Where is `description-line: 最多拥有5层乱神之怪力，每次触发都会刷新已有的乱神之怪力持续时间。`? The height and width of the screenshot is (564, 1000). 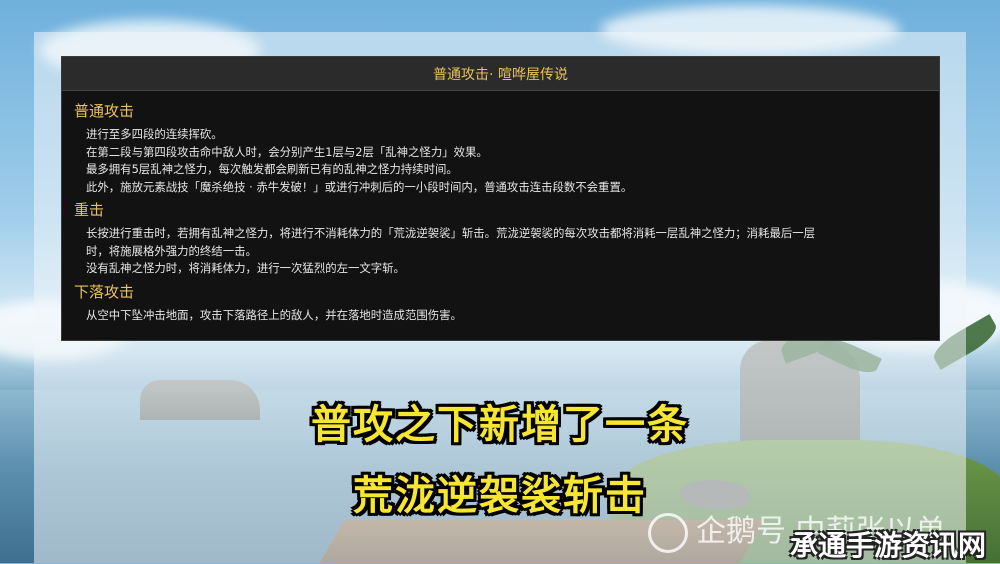 description-line: 最多拥有5层乱神之怪力，每次触发都会刷新已有的乱神之怪力持续时间。 is located at coordinates (272, 169).